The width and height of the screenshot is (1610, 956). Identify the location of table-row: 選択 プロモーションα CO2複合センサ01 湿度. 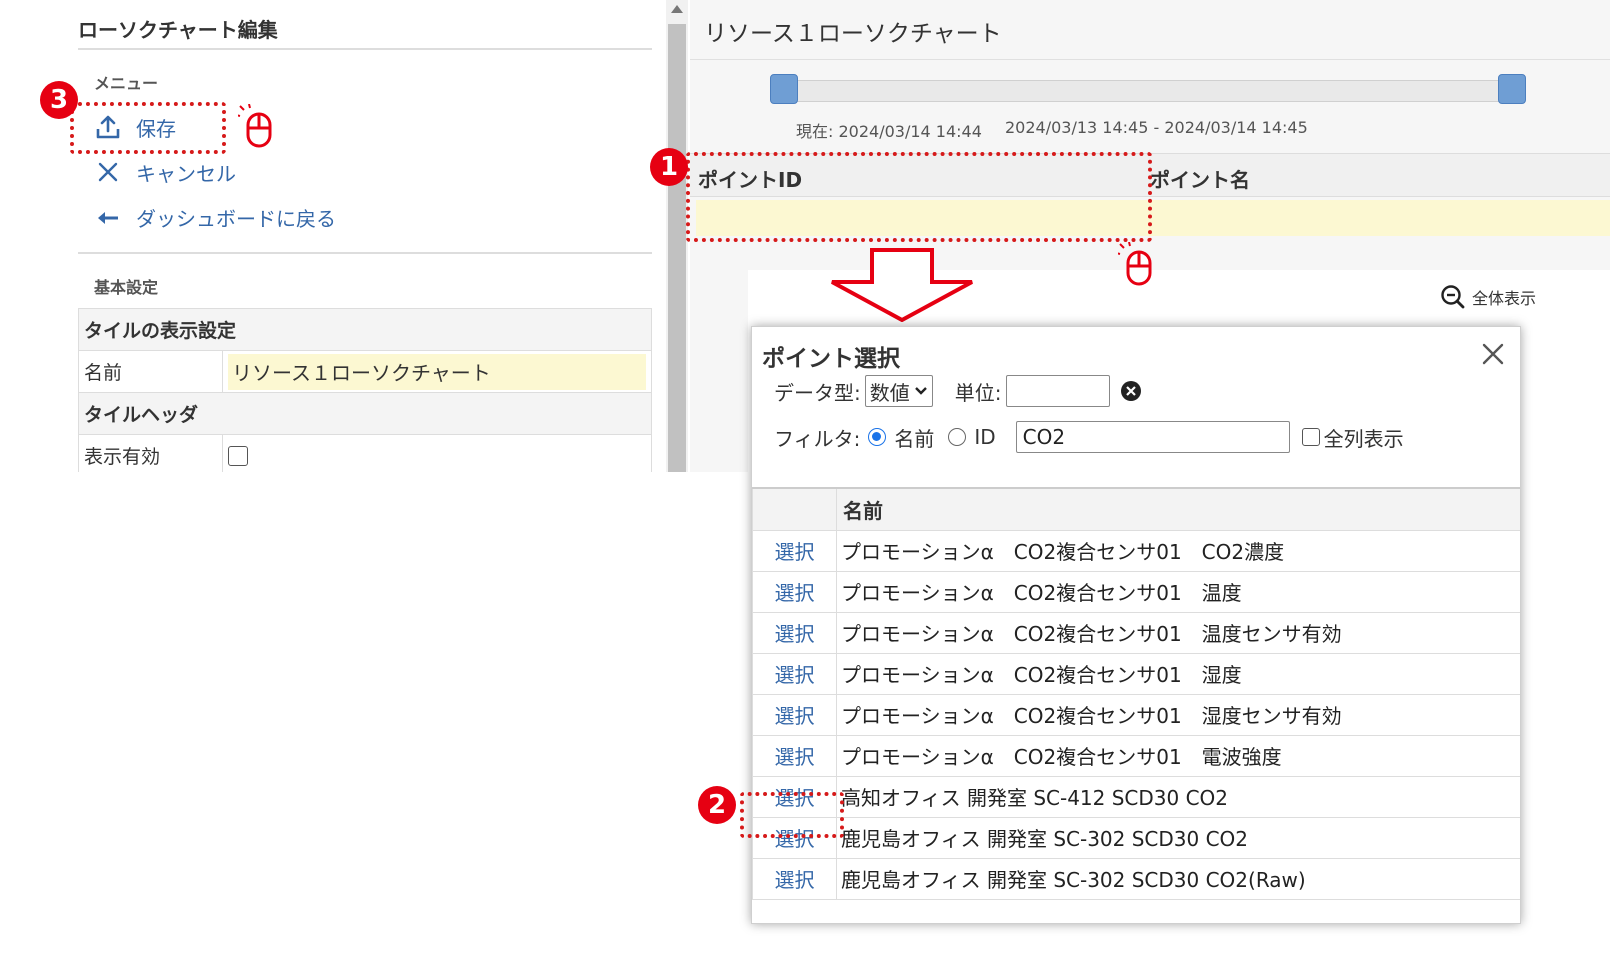
(1136, 673).